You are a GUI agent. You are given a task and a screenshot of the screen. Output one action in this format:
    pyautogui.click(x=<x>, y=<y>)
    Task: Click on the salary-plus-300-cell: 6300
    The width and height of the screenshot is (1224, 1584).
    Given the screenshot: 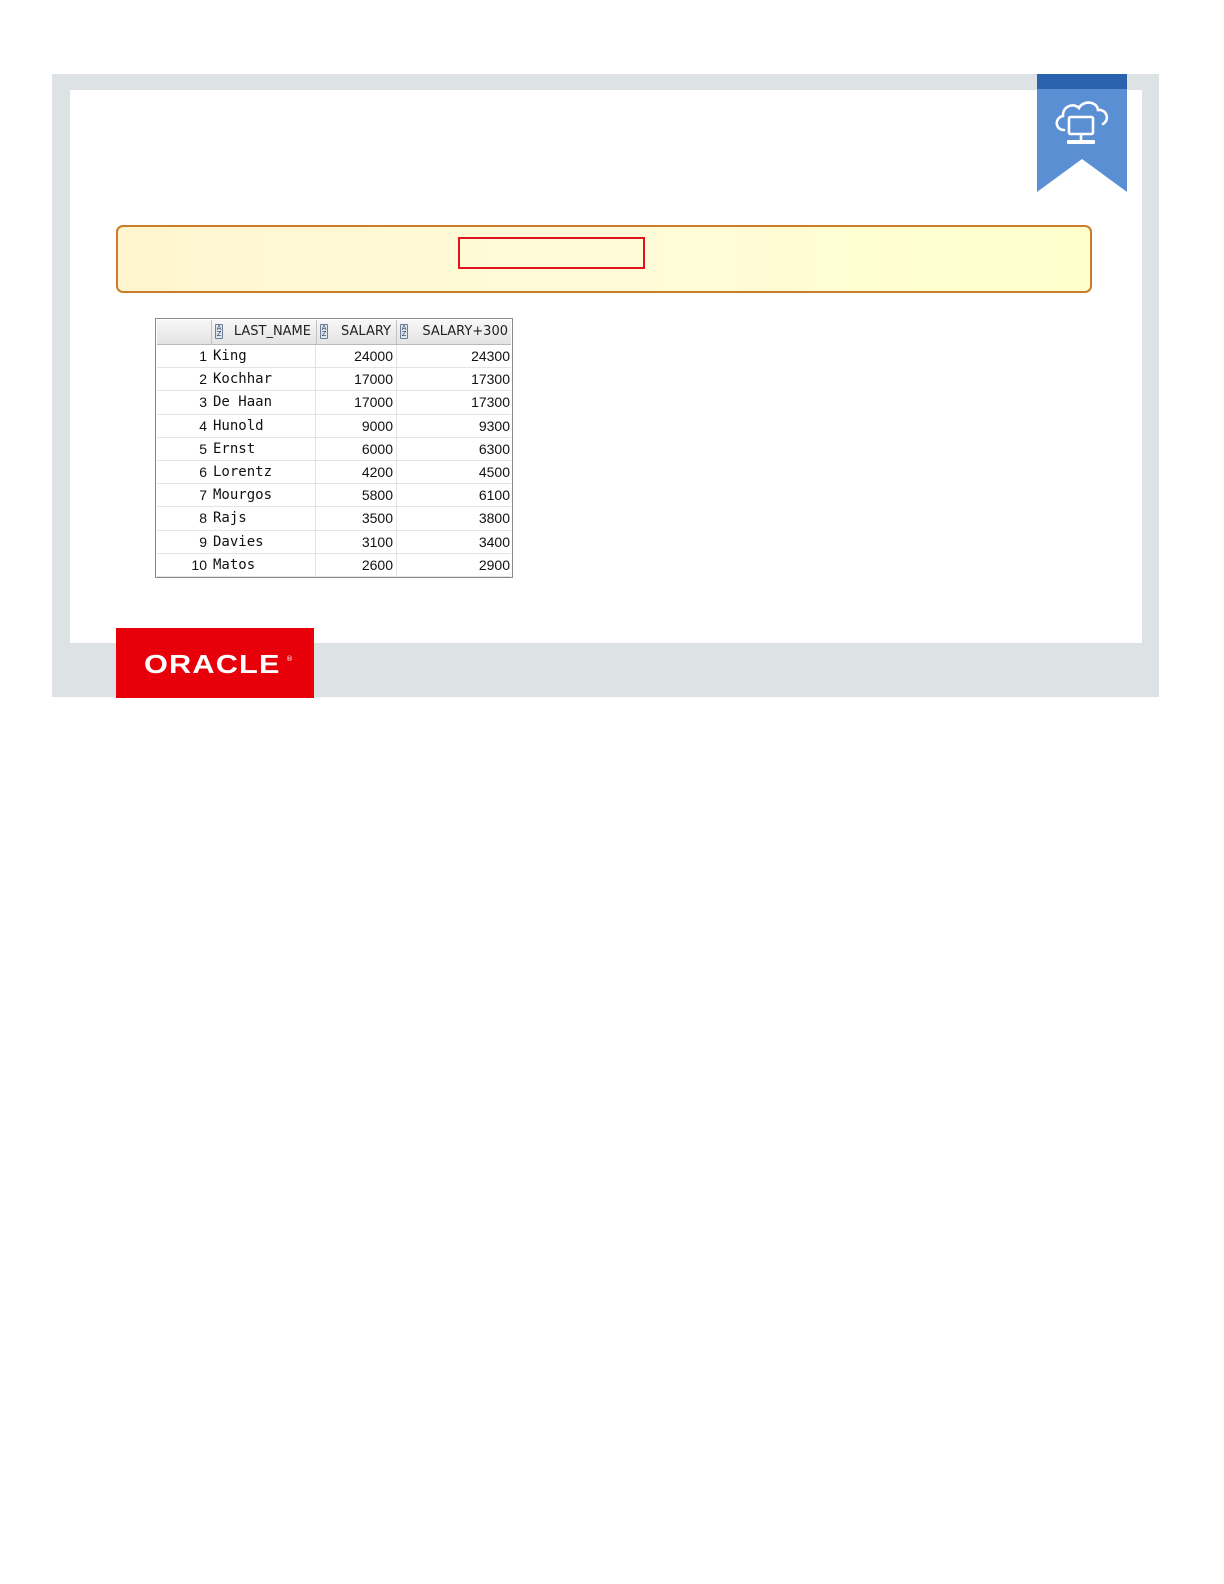 What is the action you would take?
    pyautogui.click(x=454, y=449)
    